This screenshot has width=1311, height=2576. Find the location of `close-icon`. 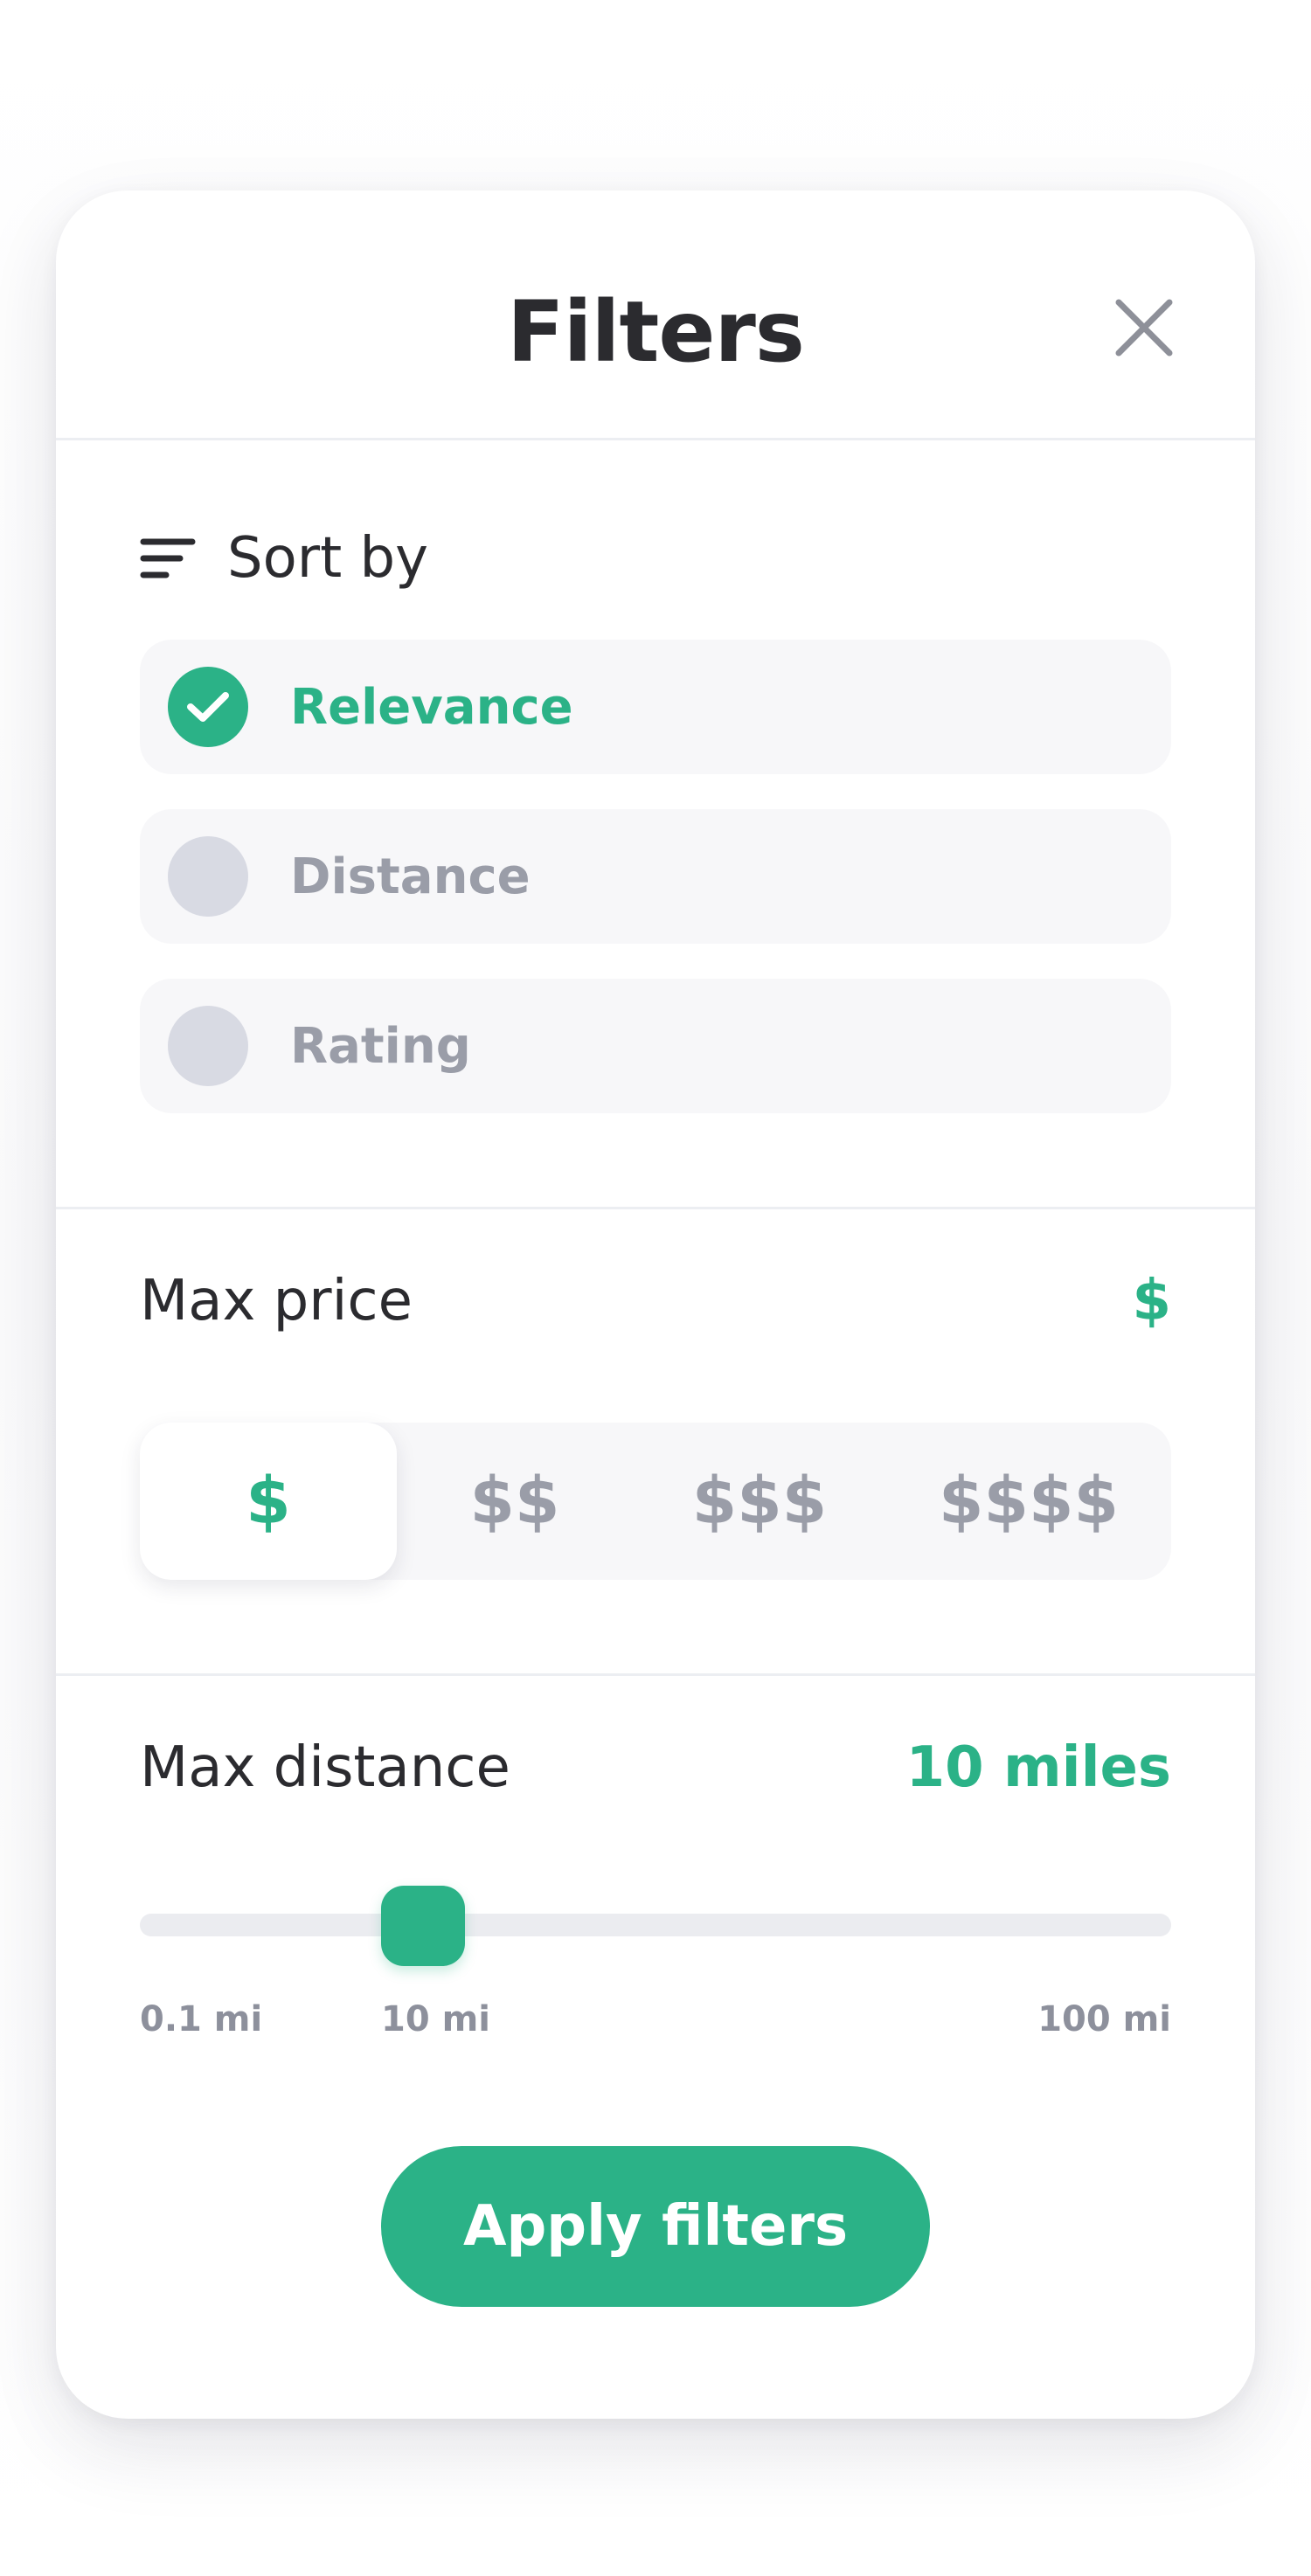

close-icon is located at coordinates (1144, 328).